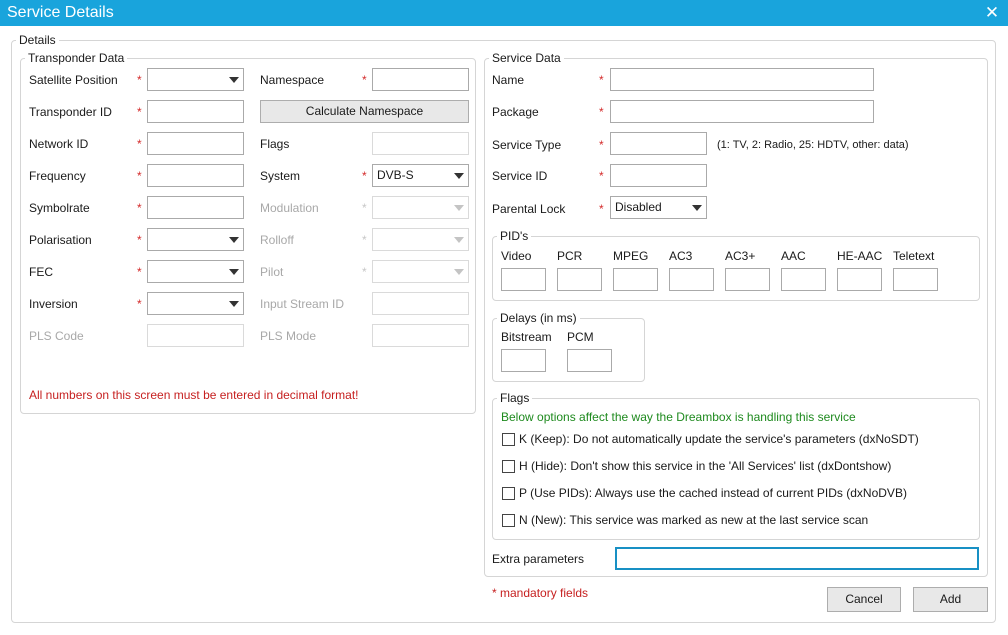 The width and height of the screenshot is (1008, 635). I want to click on bitstream-input, so click(523, 360).